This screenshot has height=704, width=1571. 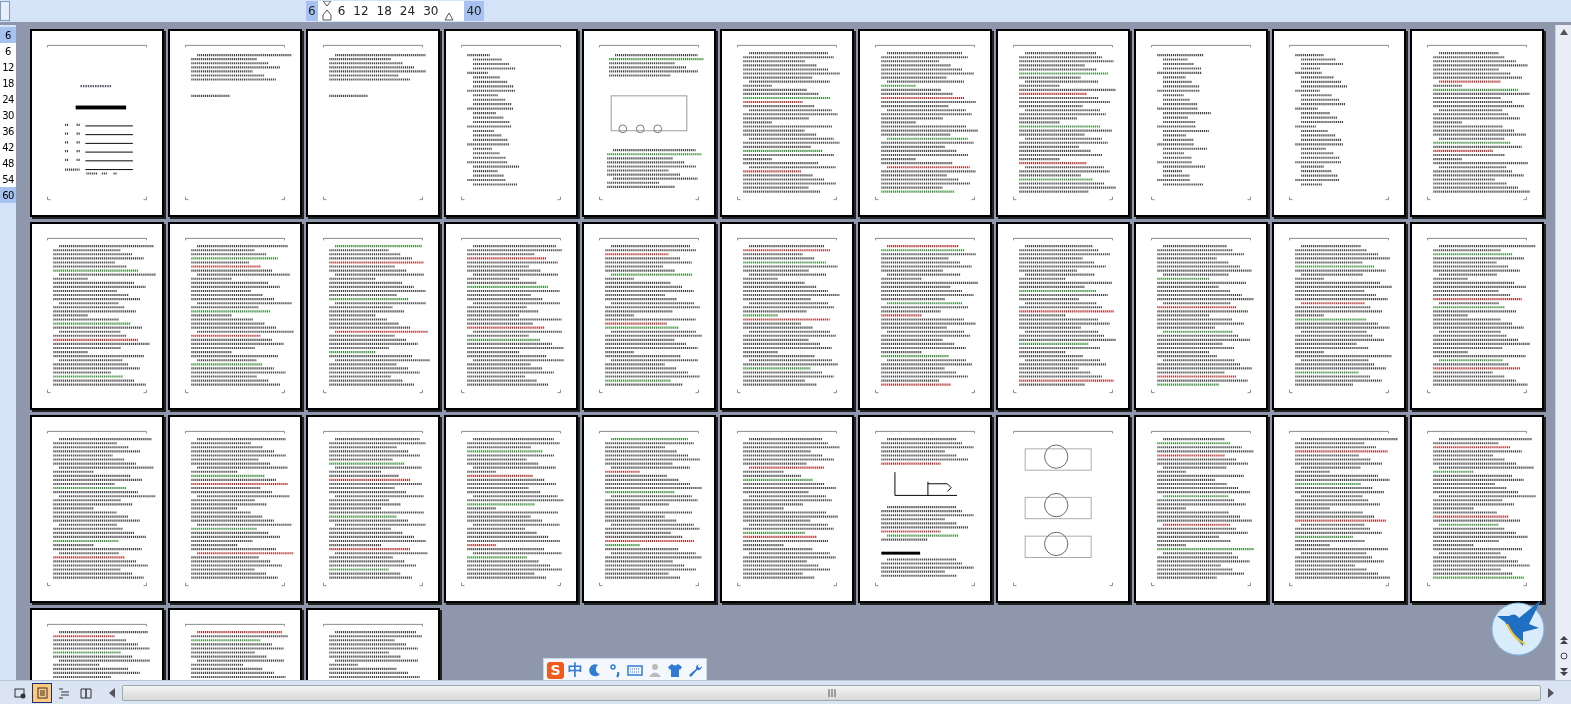 What do you see at coordinates (20, 692) in the screenshot?
I see `web-layout-icon` at bounding box center [20, 692].